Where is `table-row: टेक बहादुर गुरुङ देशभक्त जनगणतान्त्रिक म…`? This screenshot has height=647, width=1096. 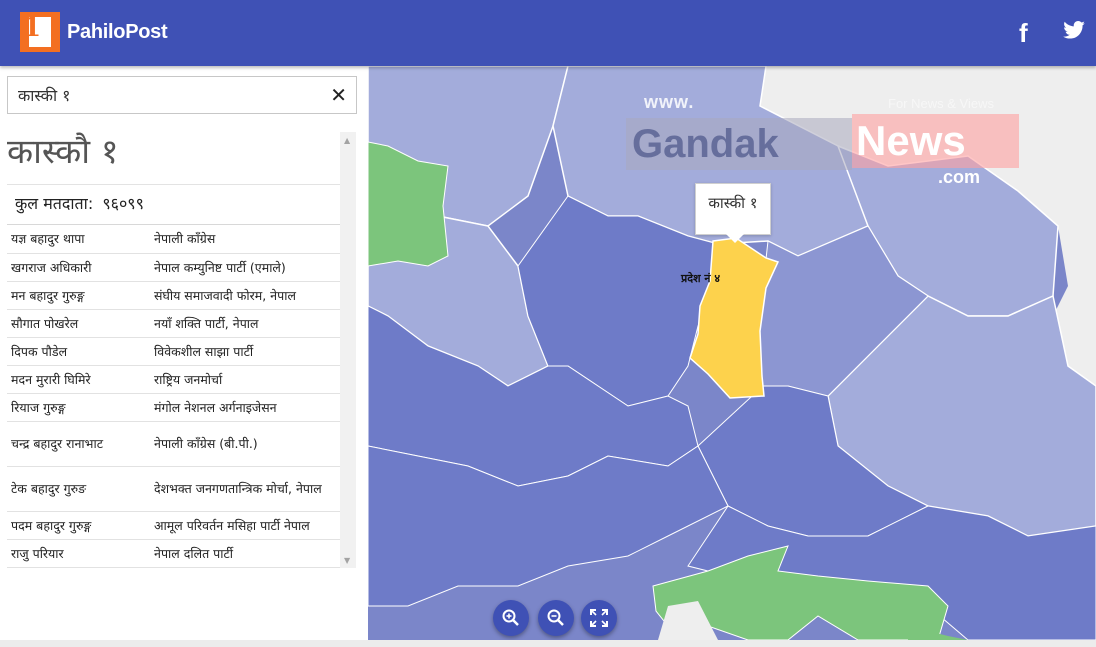 table-row: टेक बहादुर गुरुङ देशभक्त जनगणतान्त्रिक म… is located at coordinates (173, 489).